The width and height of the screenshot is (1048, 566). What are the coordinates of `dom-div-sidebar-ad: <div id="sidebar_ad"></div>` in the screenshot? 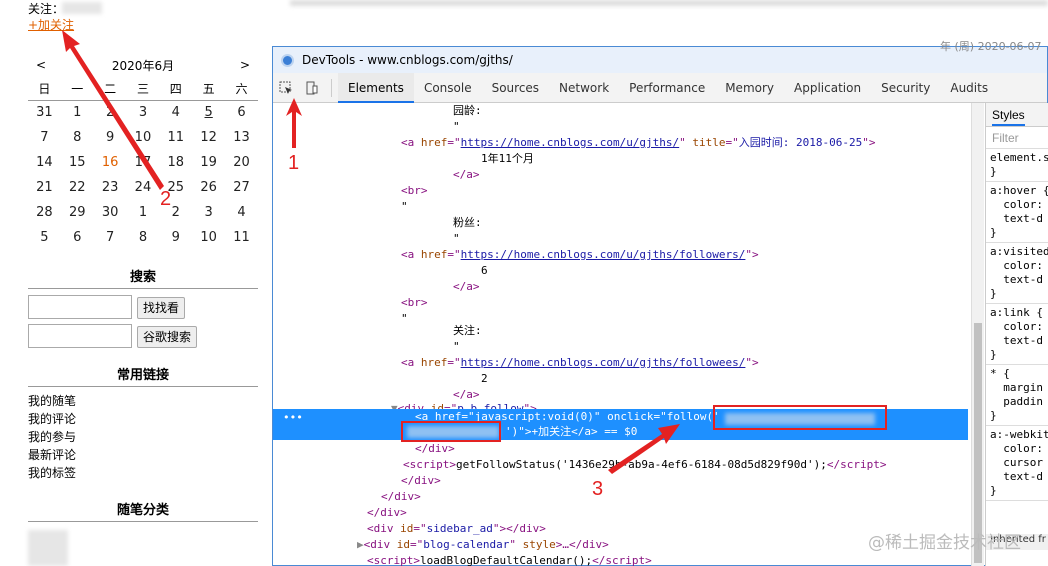 It's located at (456, 529).